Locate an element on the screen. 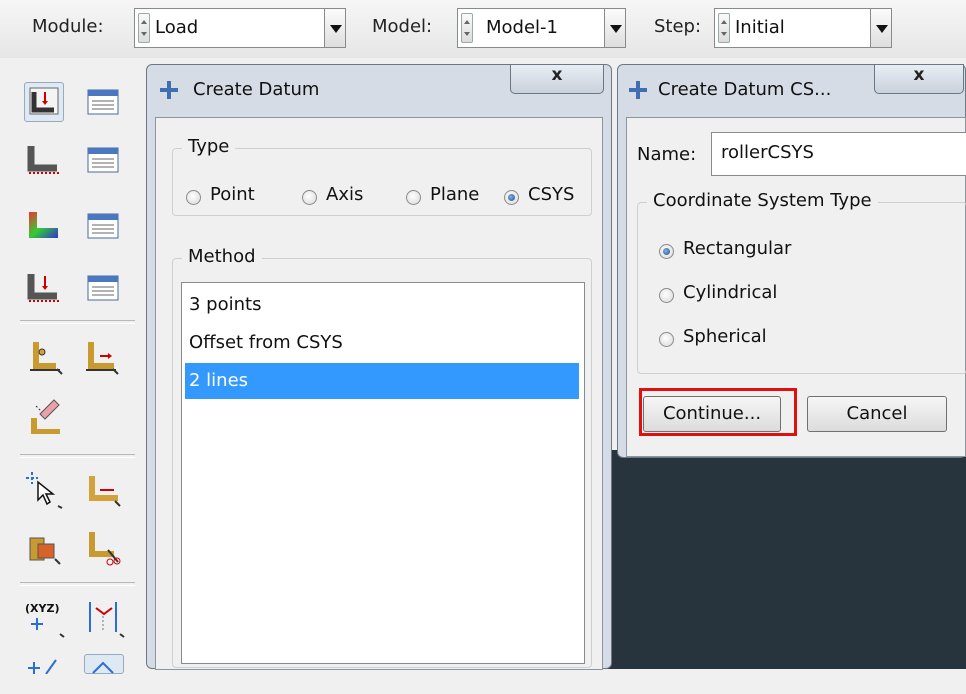  radio-cylindrical-label: Cylindrical is located at coordinates (730, 292).